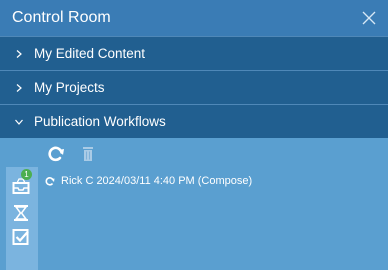 This screenshot has height=270, width=390. What do you see at coordinates (21, 237) in the screenshot?
I see `checkbox-icon` at bounding box center [21, 237].